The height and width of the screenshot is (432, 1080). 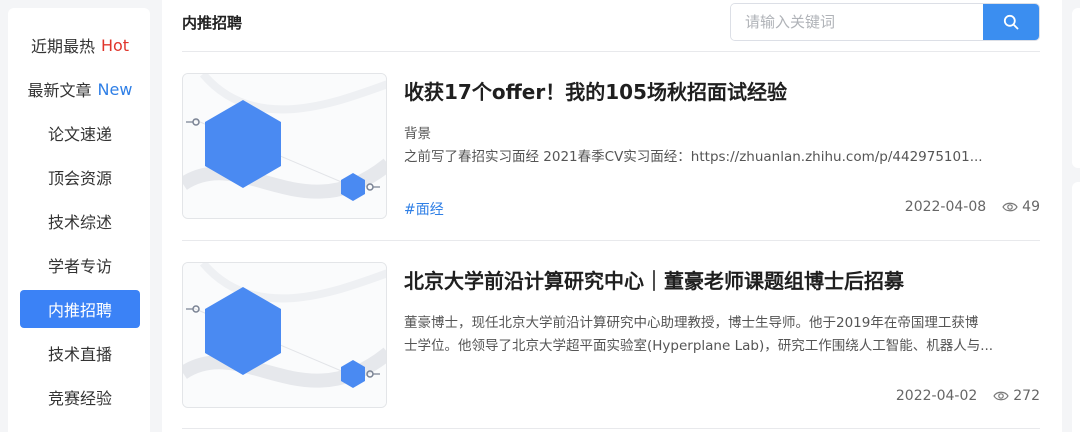 I want to click on sidebar-item-competitions: 竞赛经验, so click(x=80, y=397).